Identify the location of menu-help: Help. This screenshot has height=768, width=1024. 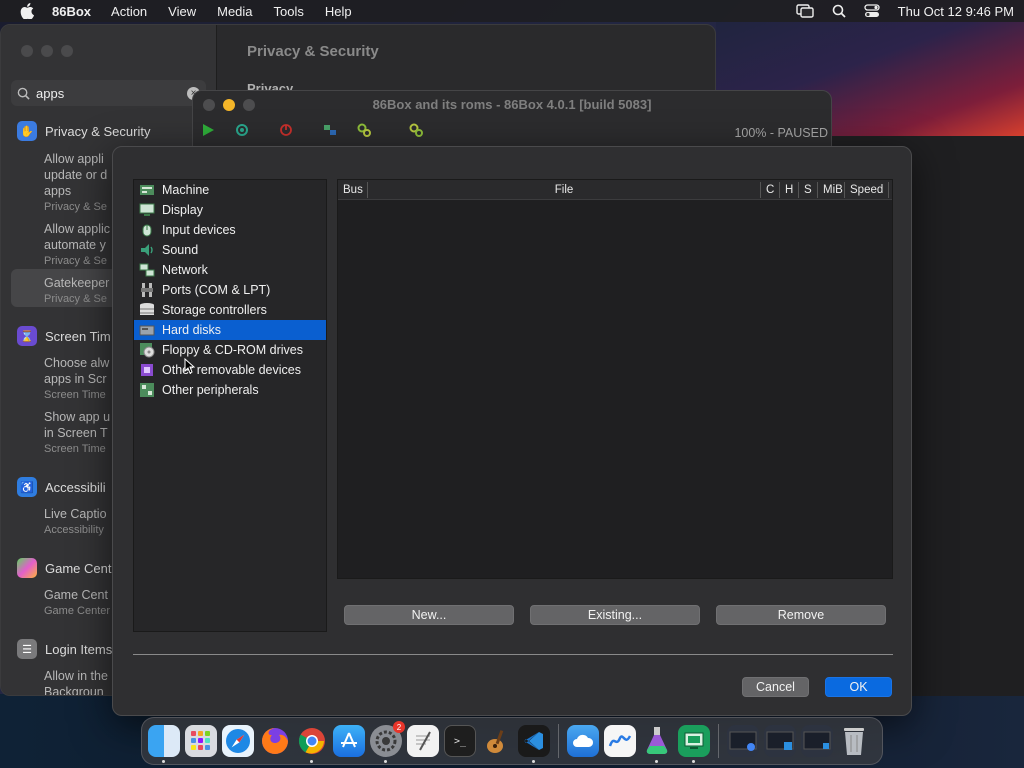
(338, 11).